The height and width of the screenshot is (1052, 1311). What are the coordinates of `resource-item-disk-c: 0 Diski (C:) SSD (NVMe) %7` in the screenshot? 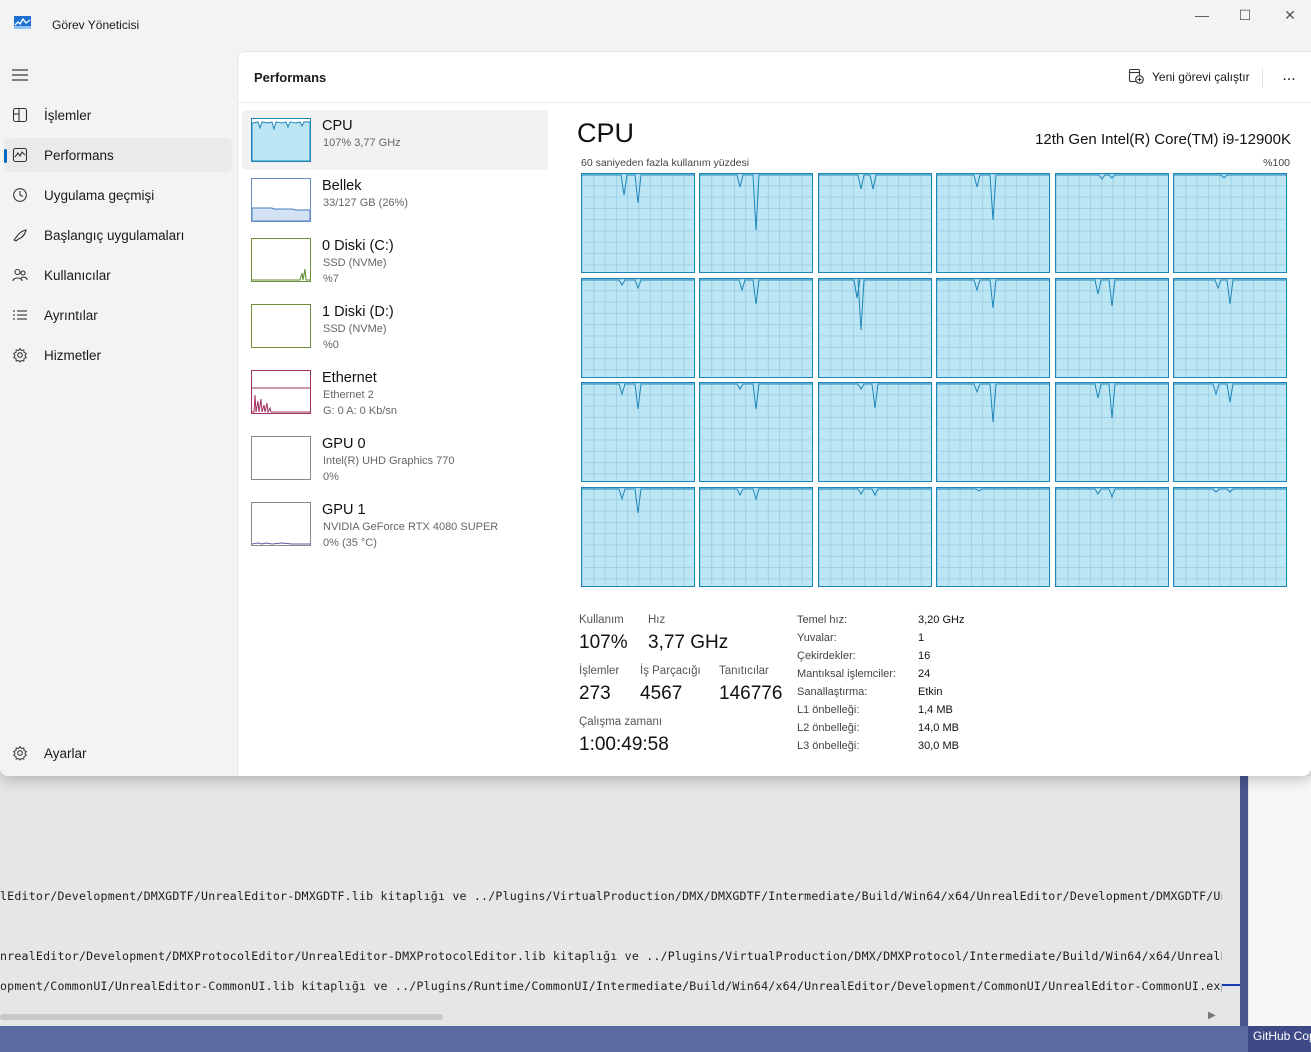 It's located at (395, 260).